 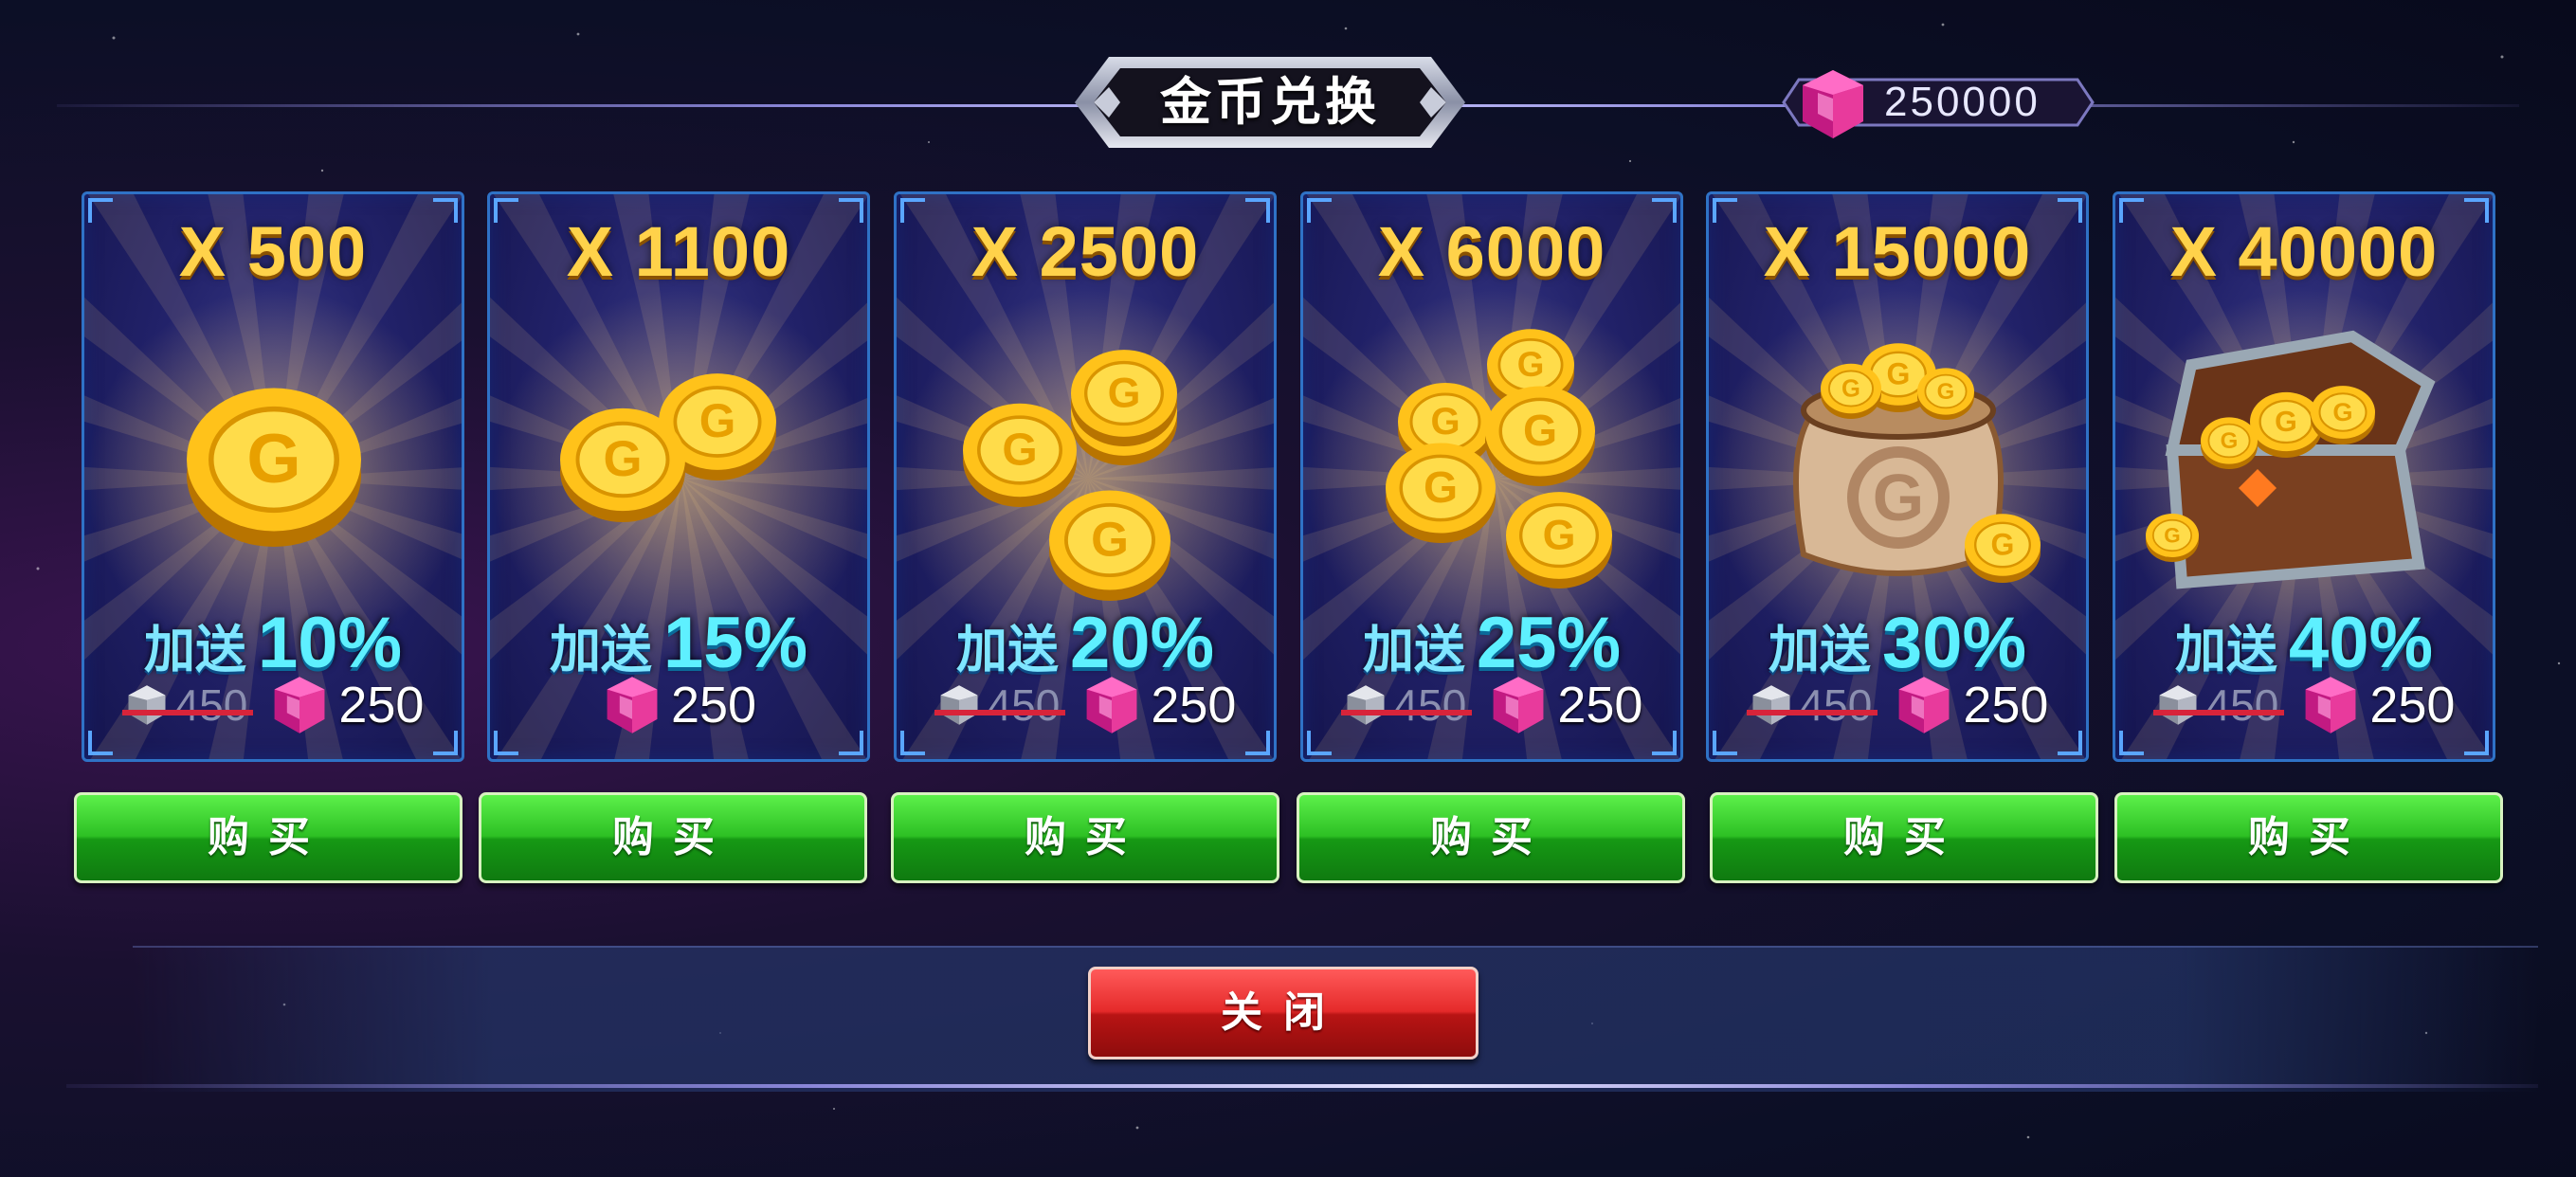 I want to click on bonus-percent: 25%, so click(x=1549, y=643).